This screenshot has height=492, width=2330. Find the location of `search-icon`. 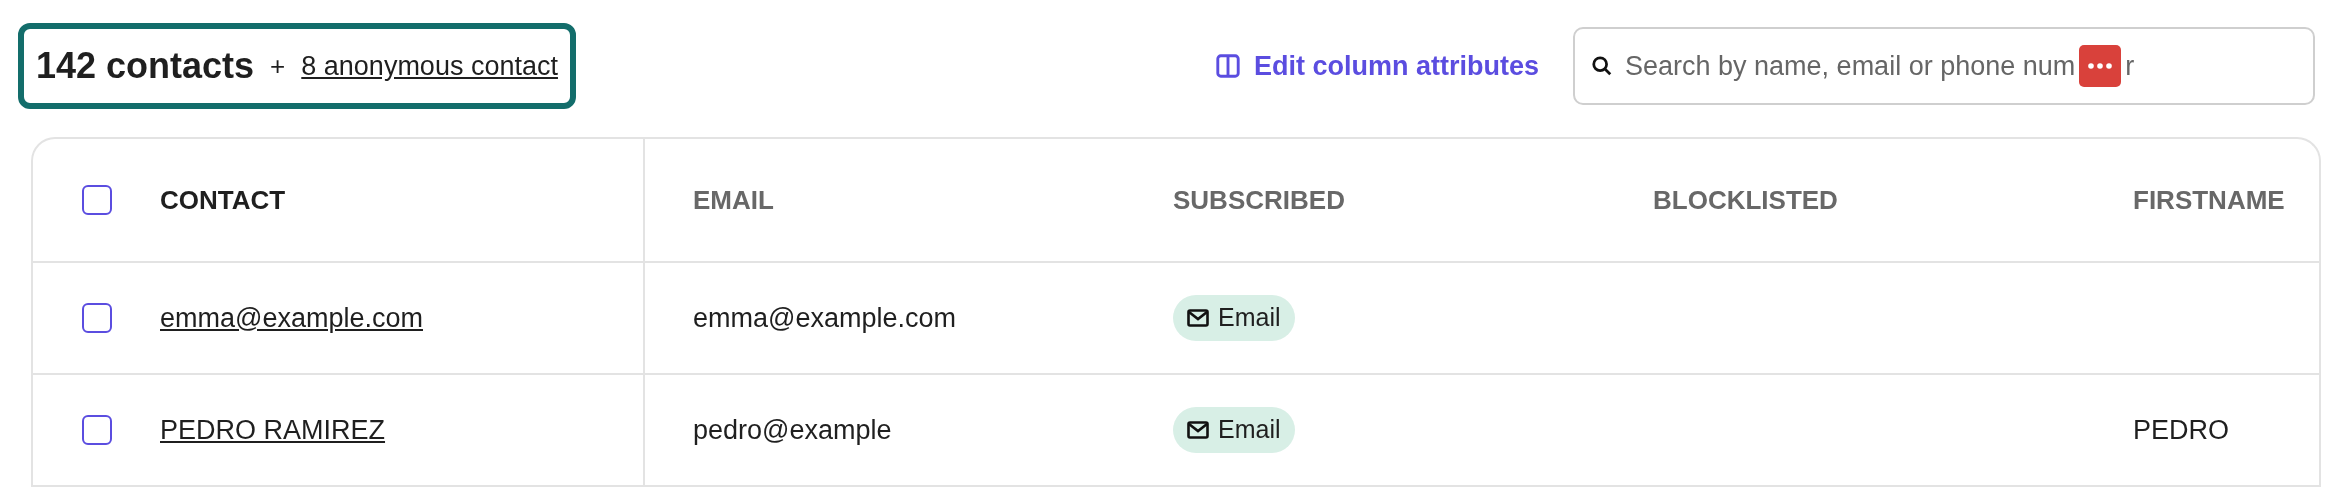

search-icon is located at coordinates (1602, 66).